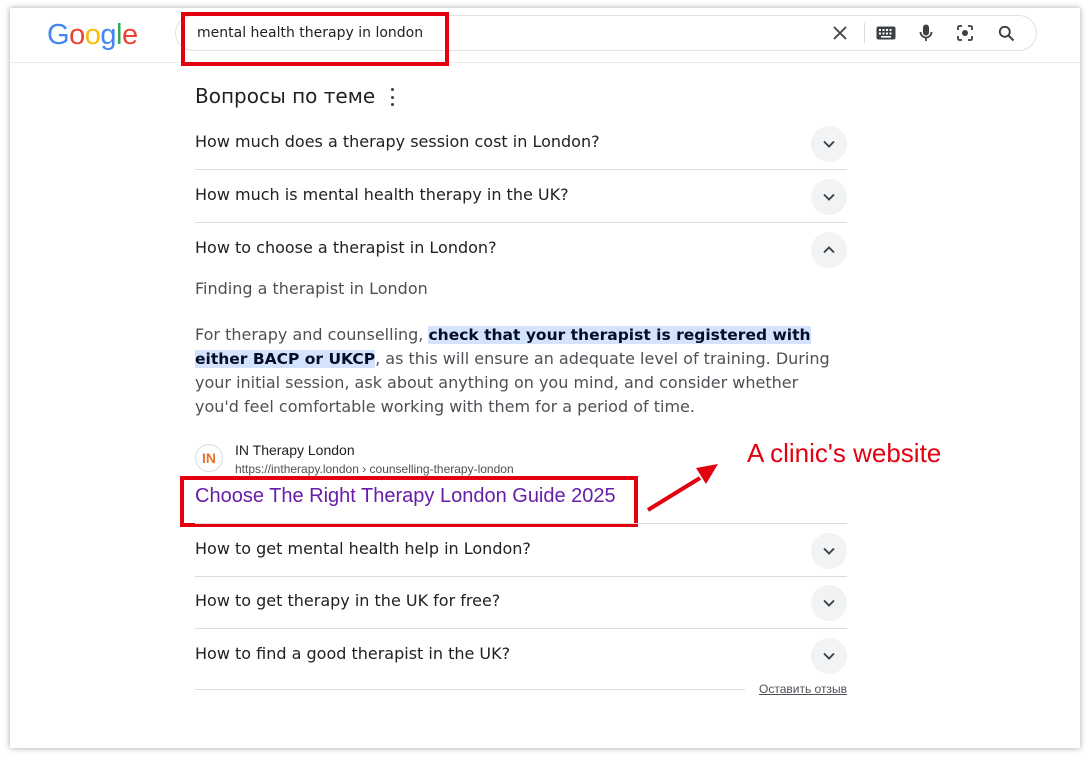 Image resolution: width=1090 pixels, height=757 pixels. What do you see at coordinates (312, 334) in the screenshot?
I see `answer-text-before: For therapy and counselling,` at bounding box center [312, 334].